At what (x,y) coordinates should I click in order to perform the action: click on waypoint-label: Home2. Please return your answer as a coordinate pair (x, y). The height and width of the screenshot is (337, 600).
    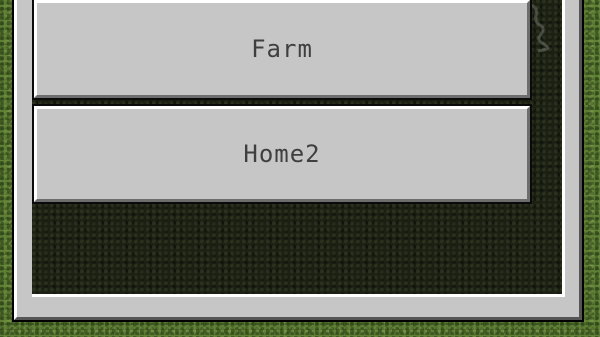
    Looking at the image, I should click on (282, 154).